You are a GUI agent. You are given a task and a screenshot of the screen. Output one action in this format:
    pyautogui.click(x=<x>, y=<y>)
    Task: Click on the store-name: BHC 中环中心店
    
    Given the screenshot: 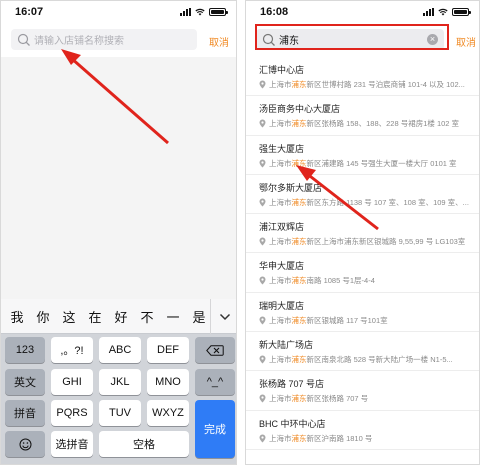 What is the action you would take?
    pyautogui.click(x=292, y=423)
    